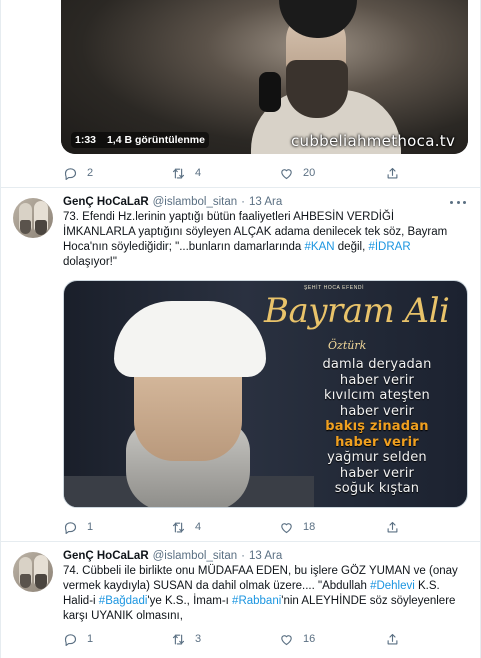  Describe the element at coordinates (263, 173) in the screenshot. I see `tweet-actions: 2 4 20` at that location.